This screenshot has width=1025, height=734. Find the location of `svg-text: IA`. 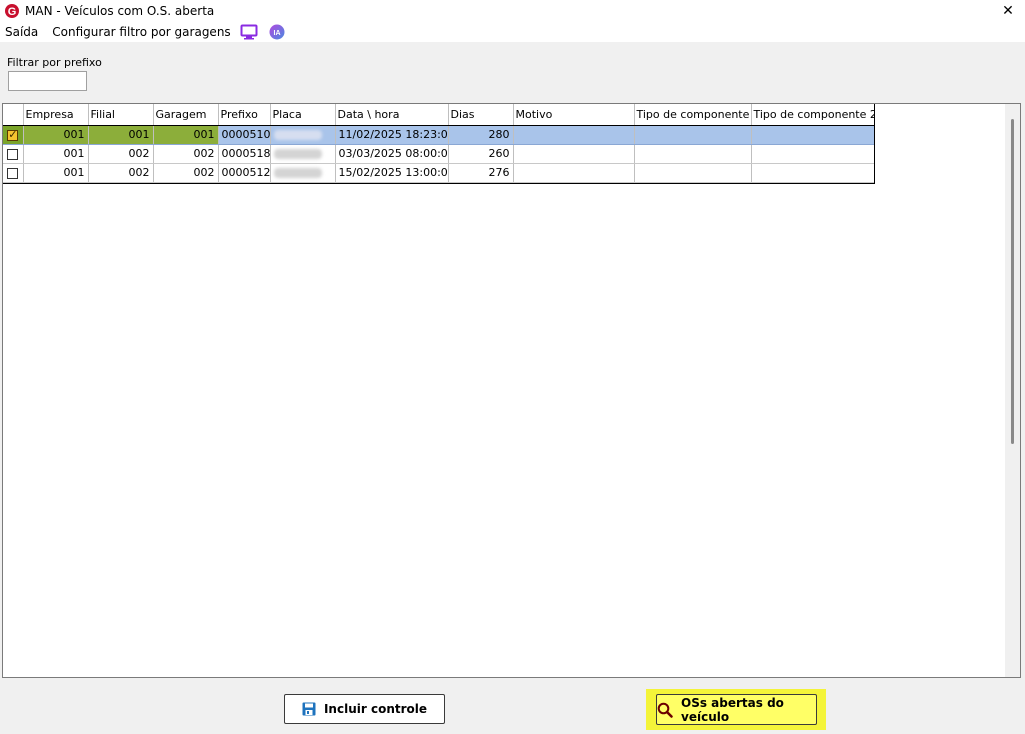

svg-text: IA is located at coordinates (276, 33).